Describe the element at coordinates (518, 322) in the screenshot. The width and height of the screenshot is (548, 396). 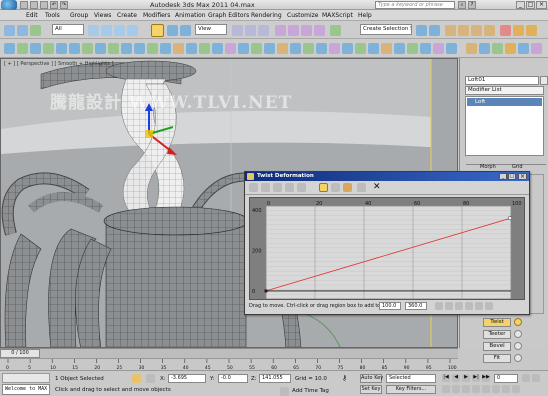
I see `twist-bulb-icon` at that location.